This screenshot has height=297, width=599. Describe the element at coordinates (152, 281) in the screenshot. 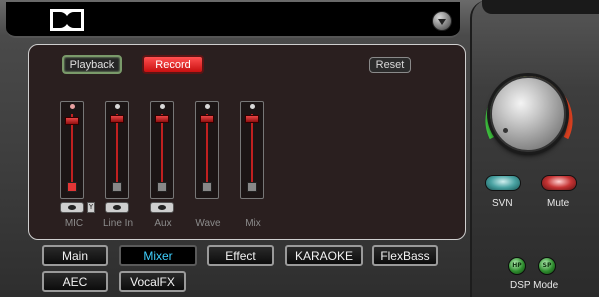

I see `tab-vocalfx: VocalFX` at that location.